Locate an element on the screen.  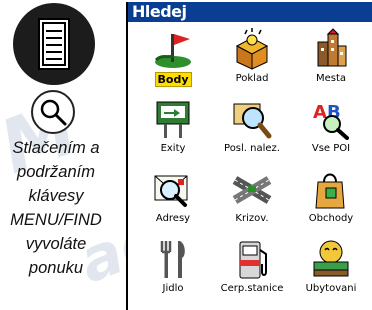
menu-item-label: Exity is located at coordinates (173, 148).